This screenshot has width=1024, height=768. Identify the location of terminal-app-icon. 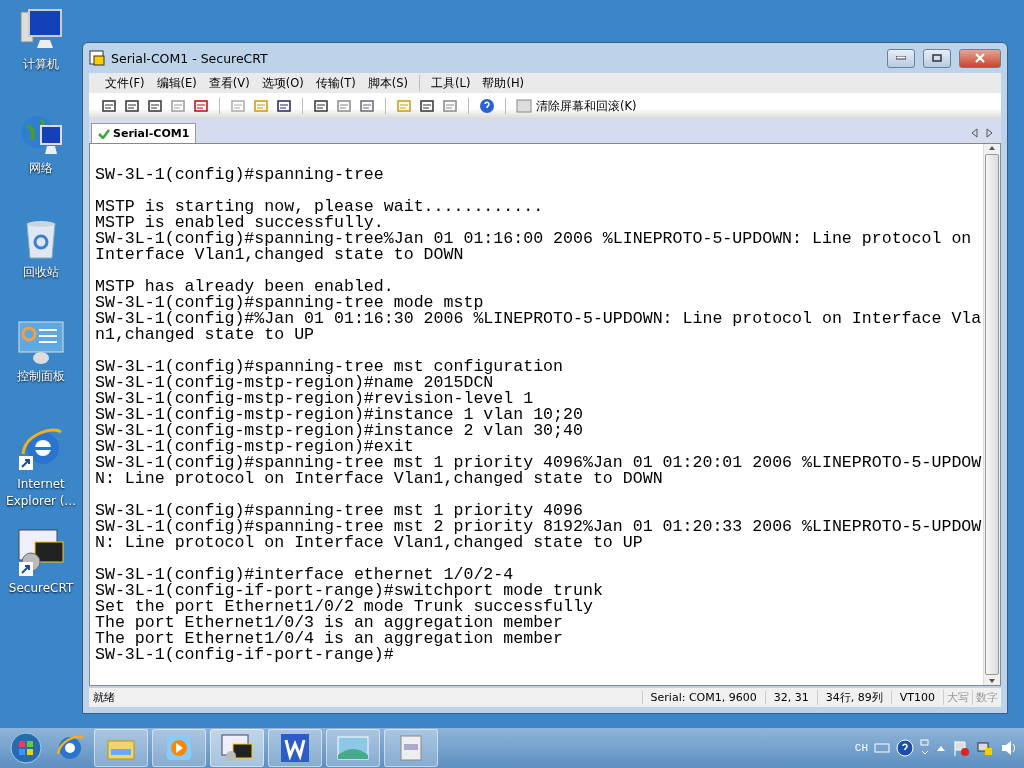
(41, 552).